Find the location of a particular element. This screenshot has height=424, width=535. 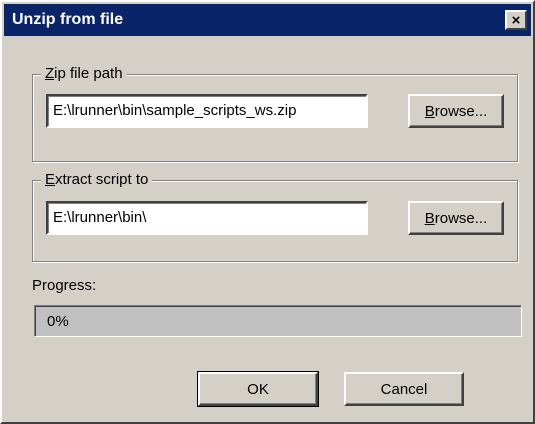

window-title: Unzip from file is located at coordinates (68, 19).